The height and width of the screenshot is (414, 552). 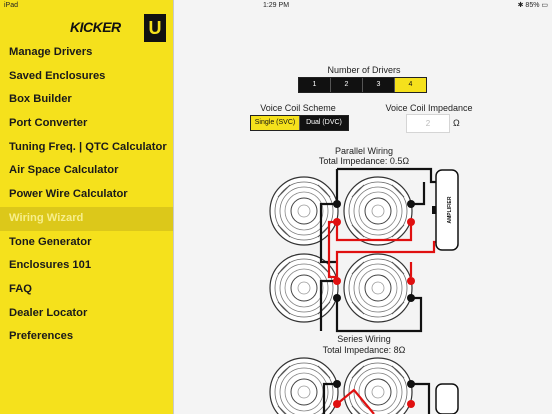 I want to click on sidebar-item-box-builder: Box Builder, so click(x=86, y=100).